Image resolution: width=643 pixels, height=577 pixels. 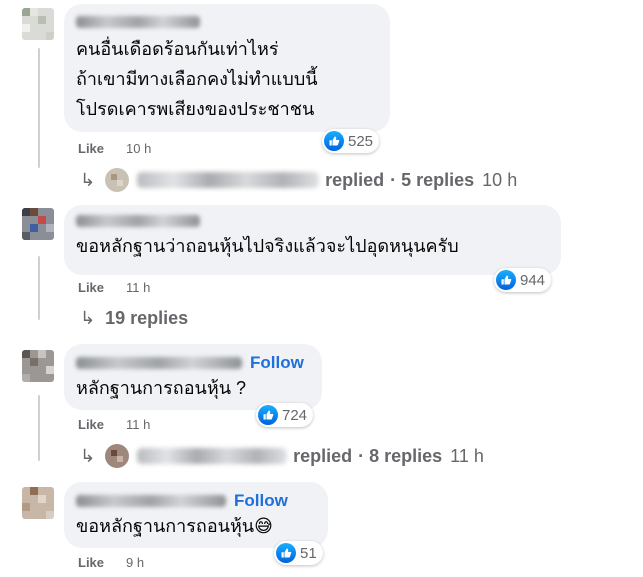 What do you see at coordinates (195, 109) in the screenshot?
I see `comment-text-line: โปรดเคารพเสียงของประชาชน` at bounding box center [195, 109].